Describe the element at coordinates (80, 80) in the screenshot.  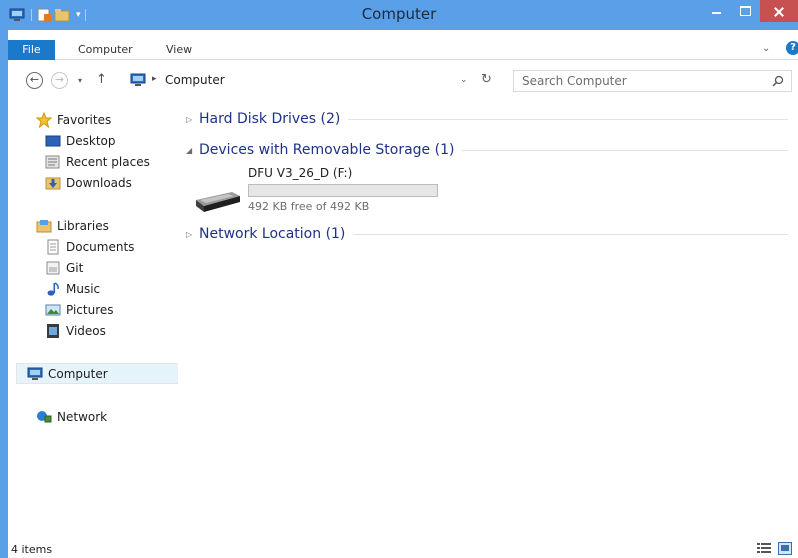
I see `recent-locations-button: ▾` at that location.